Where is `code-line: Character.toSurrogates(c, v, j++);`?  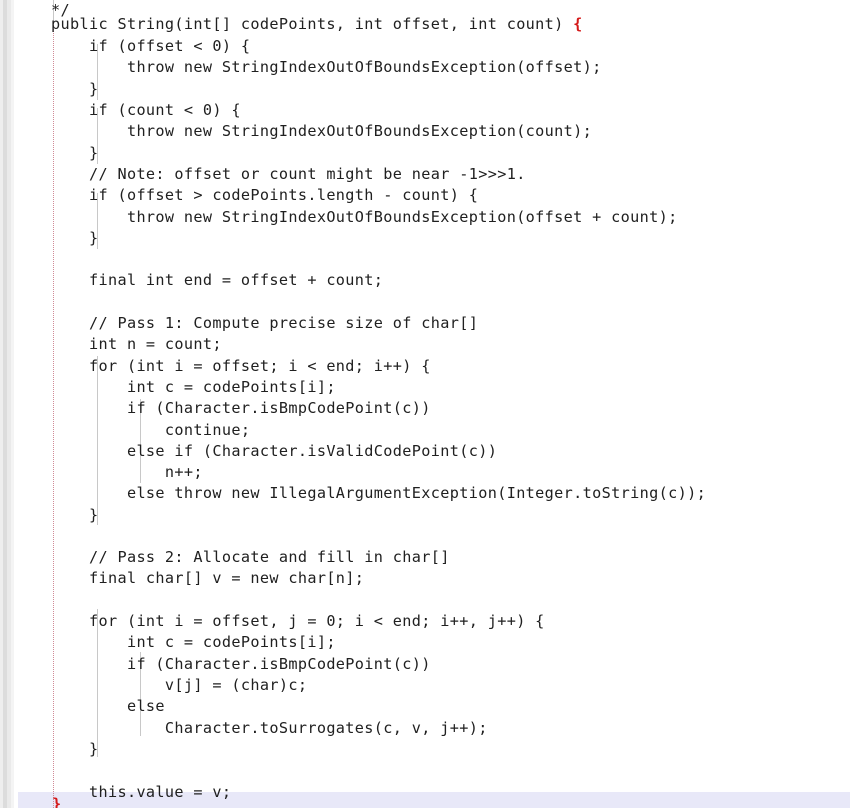 code-line: Character.toSurrogates(c, v, j++); is located at coordinates (269, 728).